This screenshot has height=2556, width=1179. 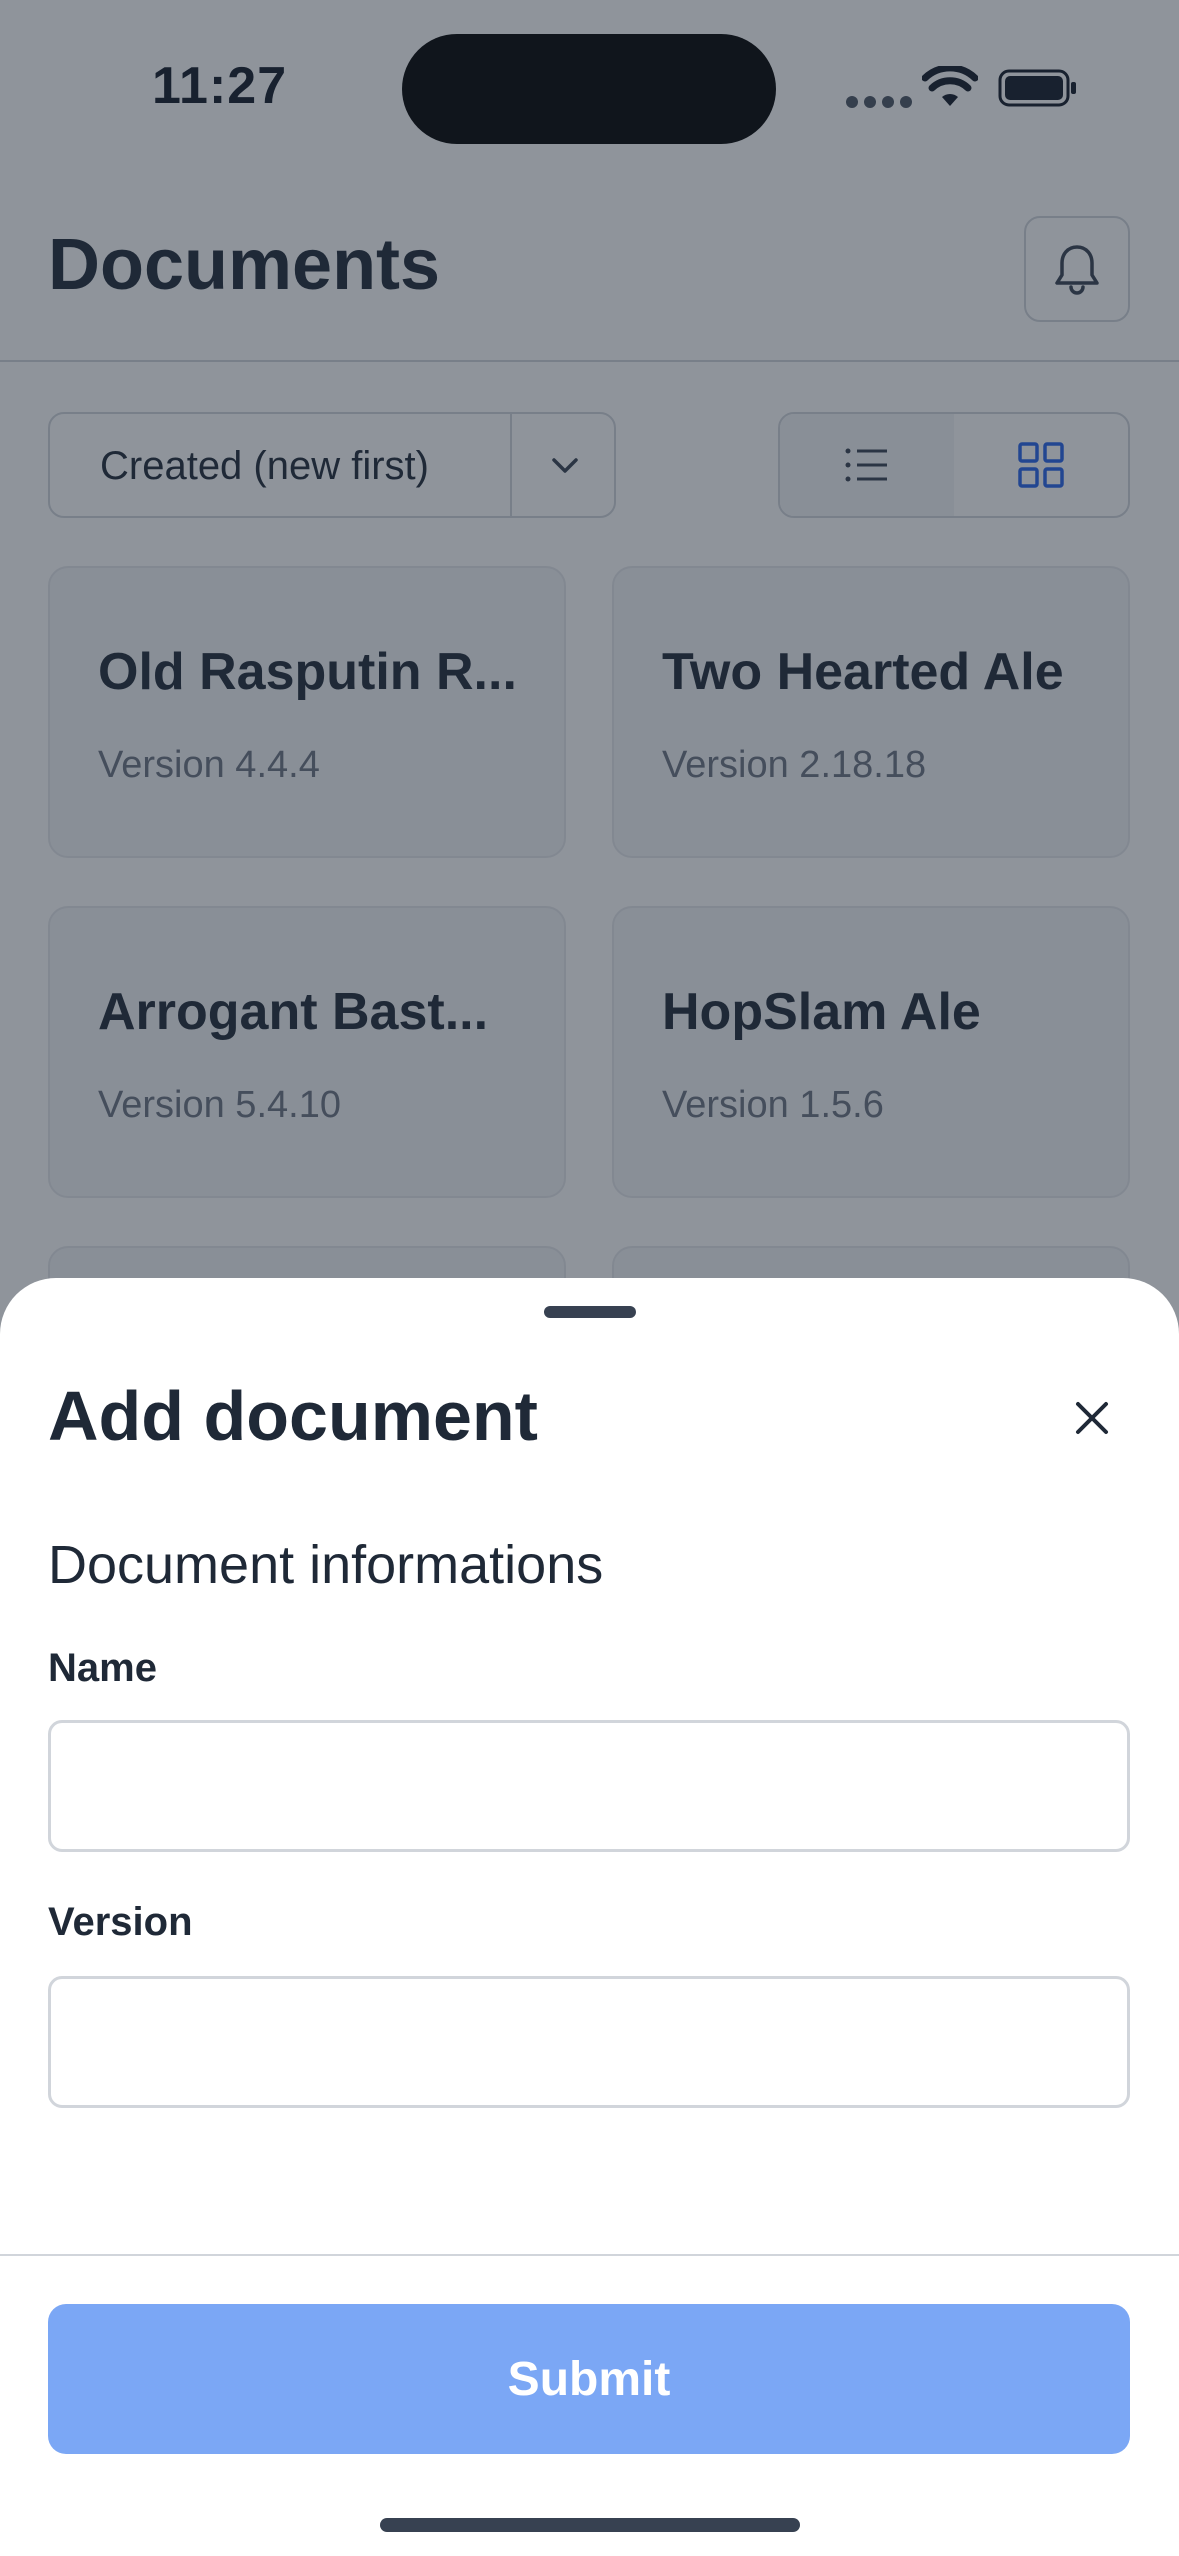 I want to click on footer-divider, so click(x=589, y=2255).